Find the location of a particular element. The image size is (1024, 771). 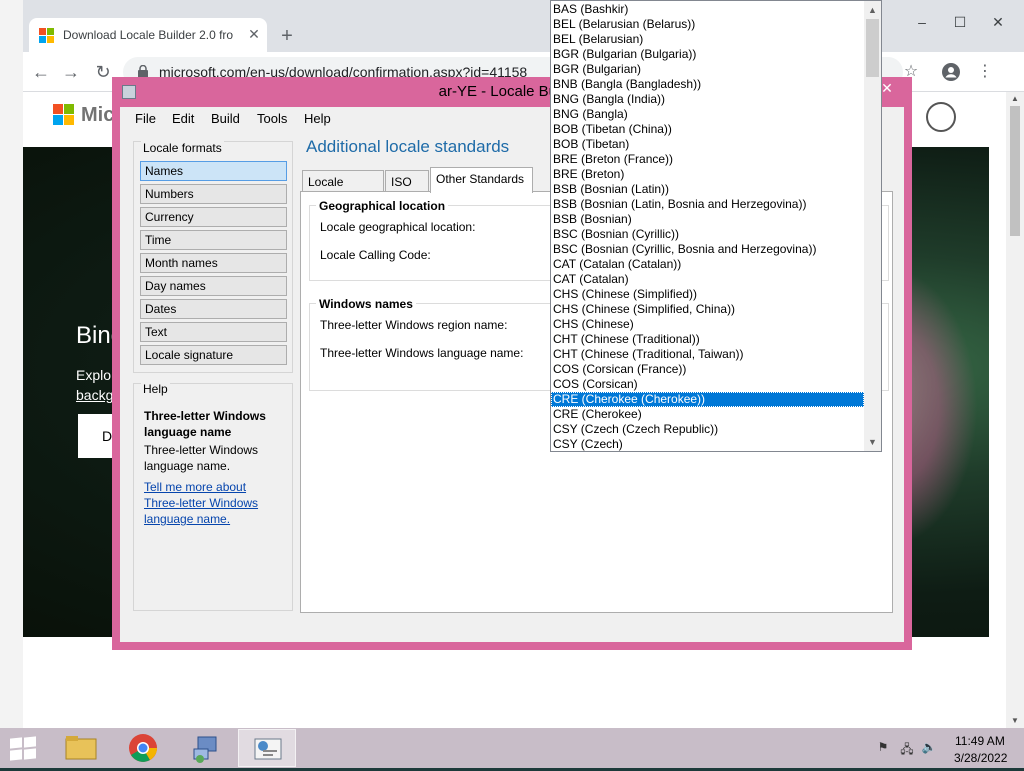

dropdown-item: COS (Corsican (France)) is located at coordinates (707, 369).